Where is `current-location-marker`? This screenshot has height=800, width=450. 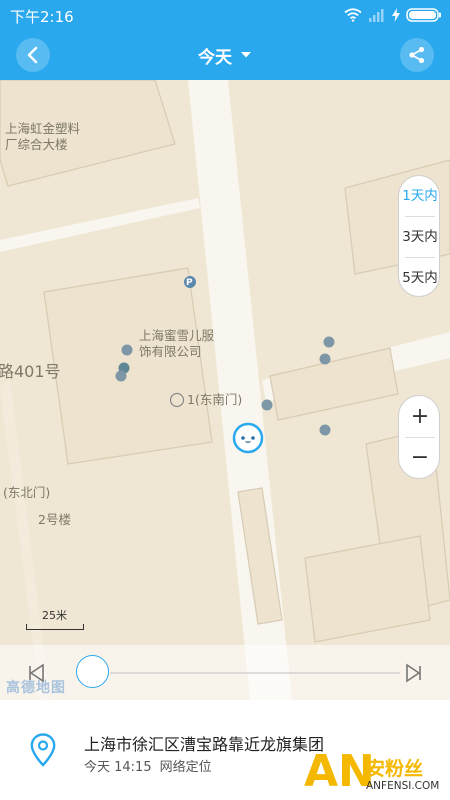 current-location-marker is located at coordinates (248, 438).